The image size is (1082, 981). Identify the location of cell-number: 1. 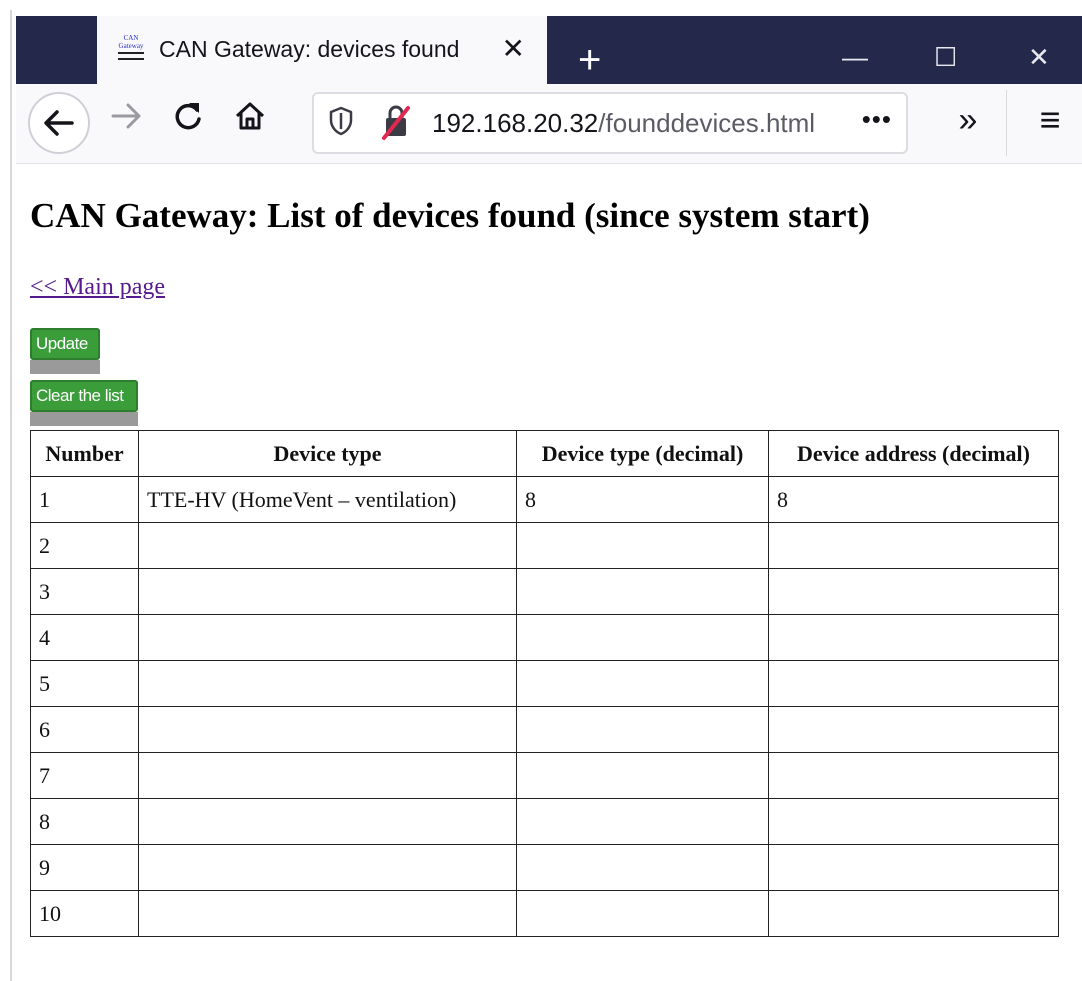
(84, 499).